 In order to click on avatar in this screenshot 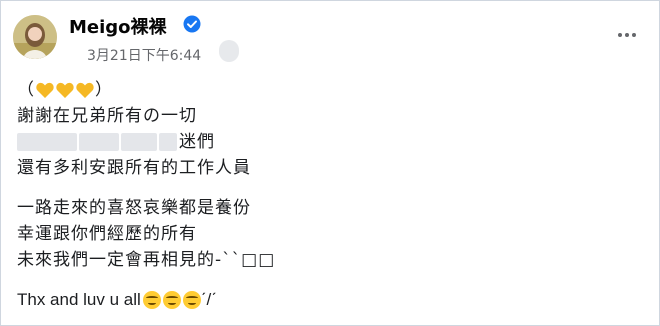, I will do `click(35, 37)`.